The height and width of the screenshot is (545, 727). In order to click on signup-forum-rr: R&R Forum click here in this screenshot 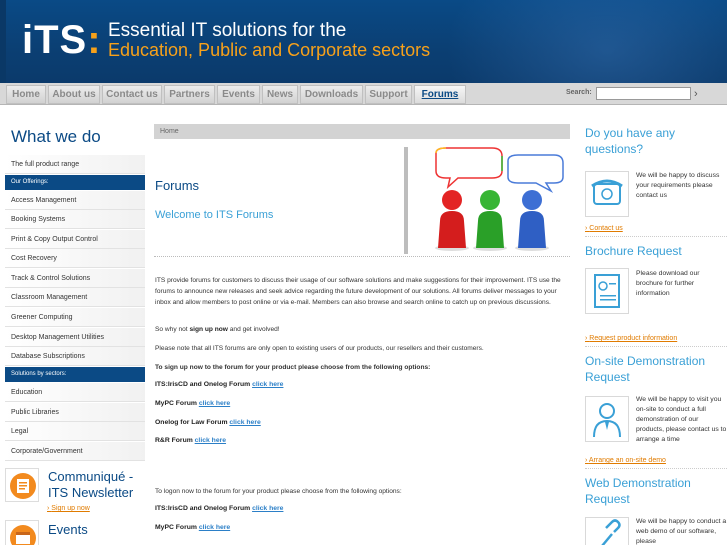, I will do `click(190, 440)`.